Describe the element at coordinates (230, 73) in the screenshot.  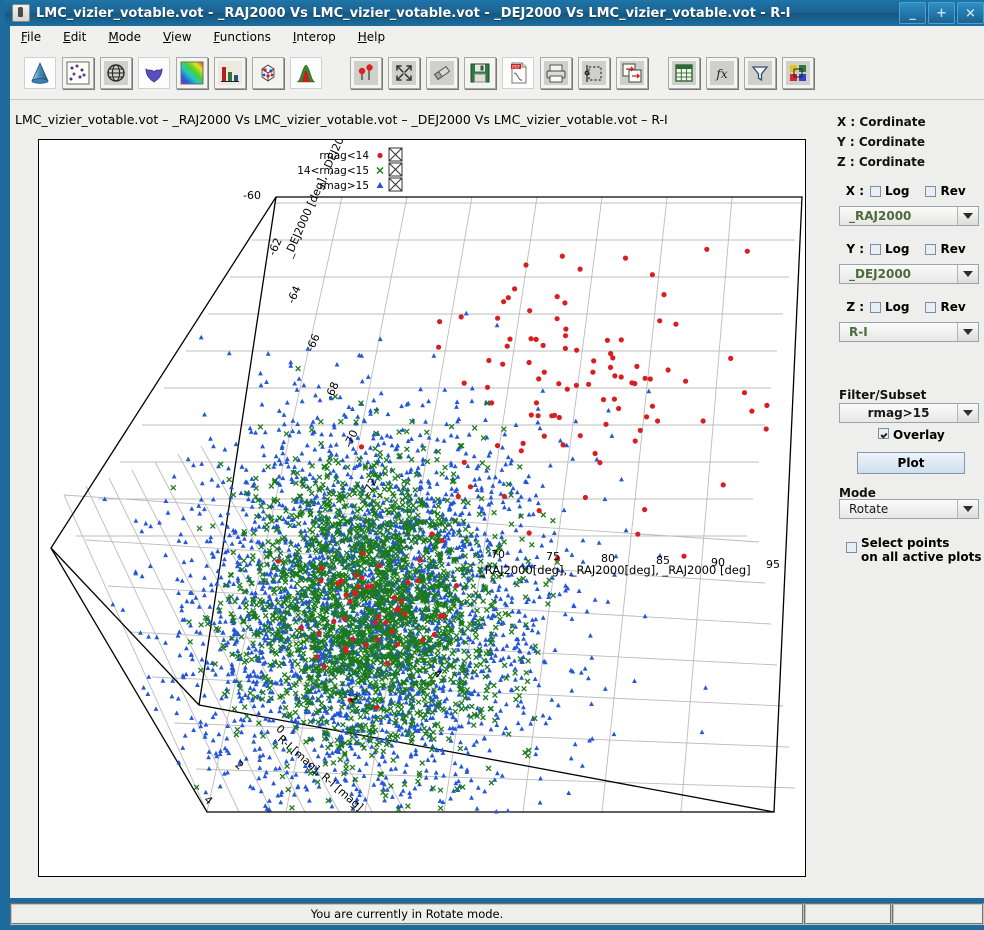
I see `bar-chart-icon` at that location.